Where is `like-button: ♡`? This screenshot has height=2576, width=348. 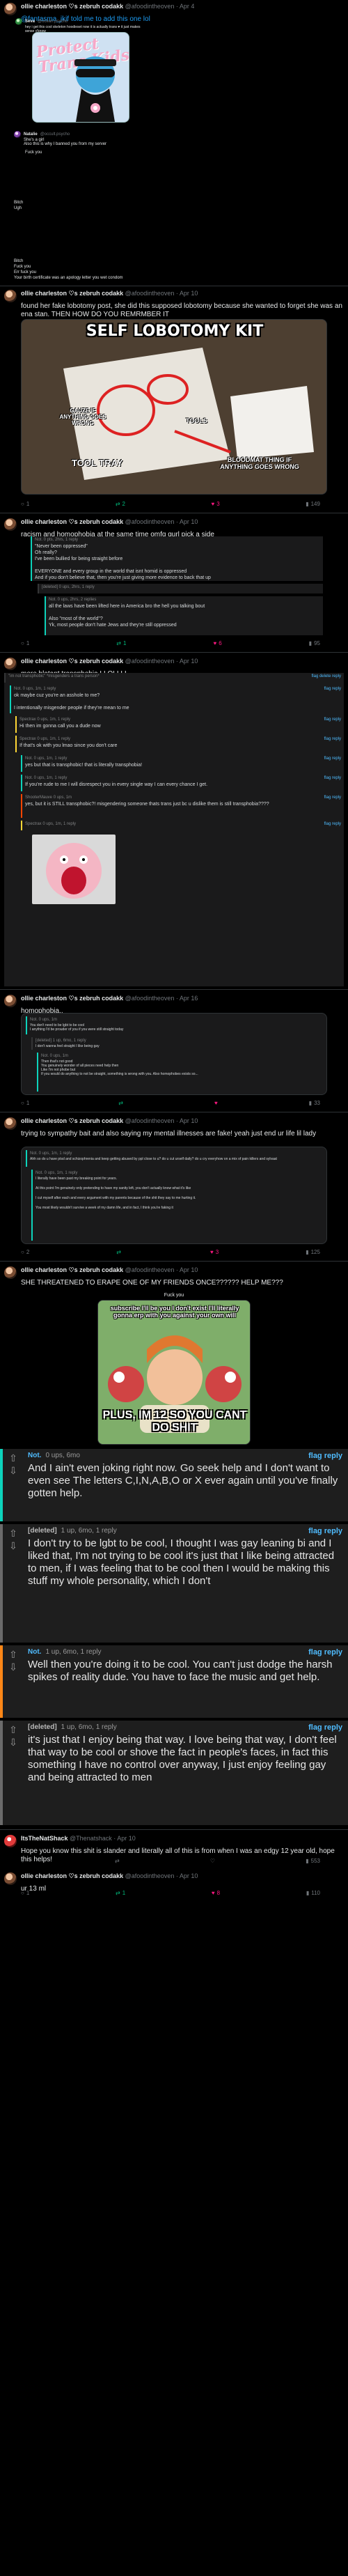
like-button: ♡ is located at coordinates (213, 1861).